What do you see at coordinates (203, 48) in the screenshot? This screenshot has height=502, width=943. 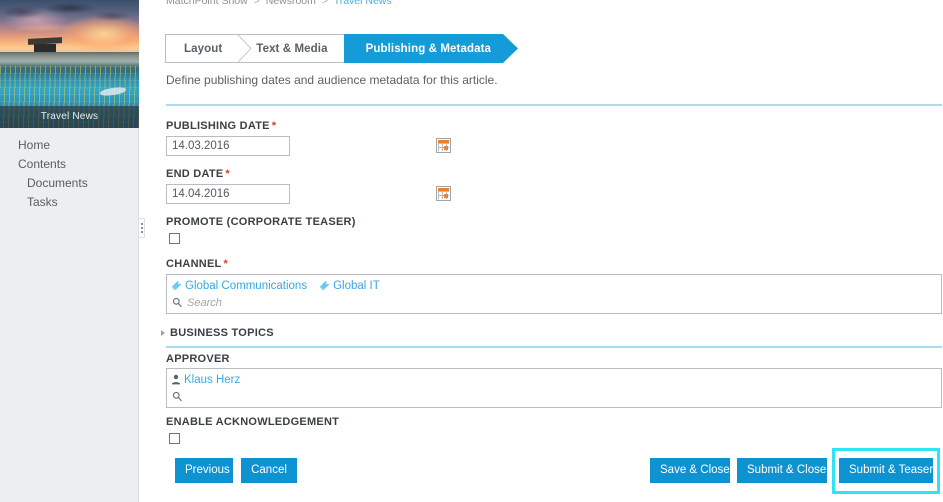 I see `tab-layout-label: Layout` at bounding box center [203, 48].